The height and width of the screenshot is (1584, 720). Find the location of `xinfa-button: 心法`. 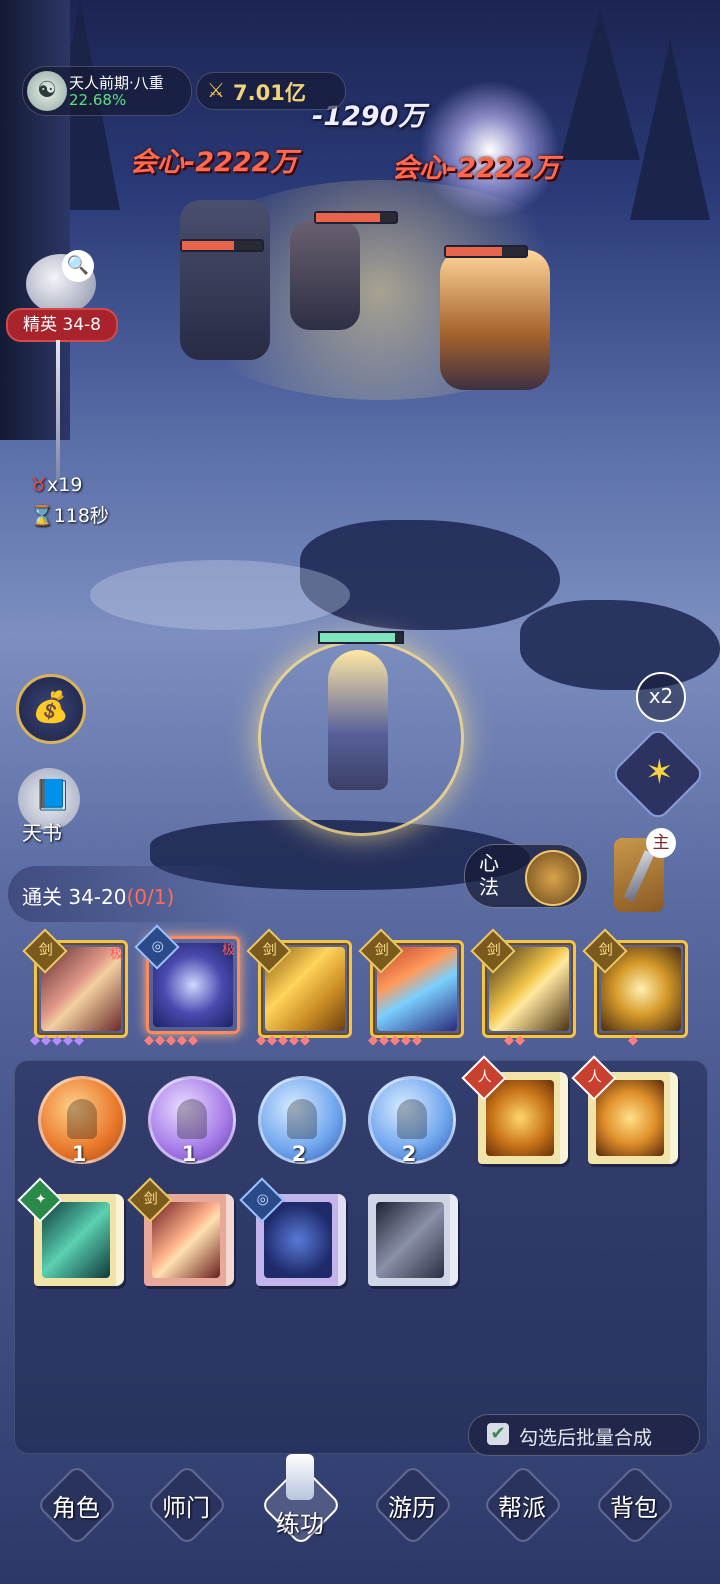

xinfa-button: 心法 is located at coordinates (526, 876).